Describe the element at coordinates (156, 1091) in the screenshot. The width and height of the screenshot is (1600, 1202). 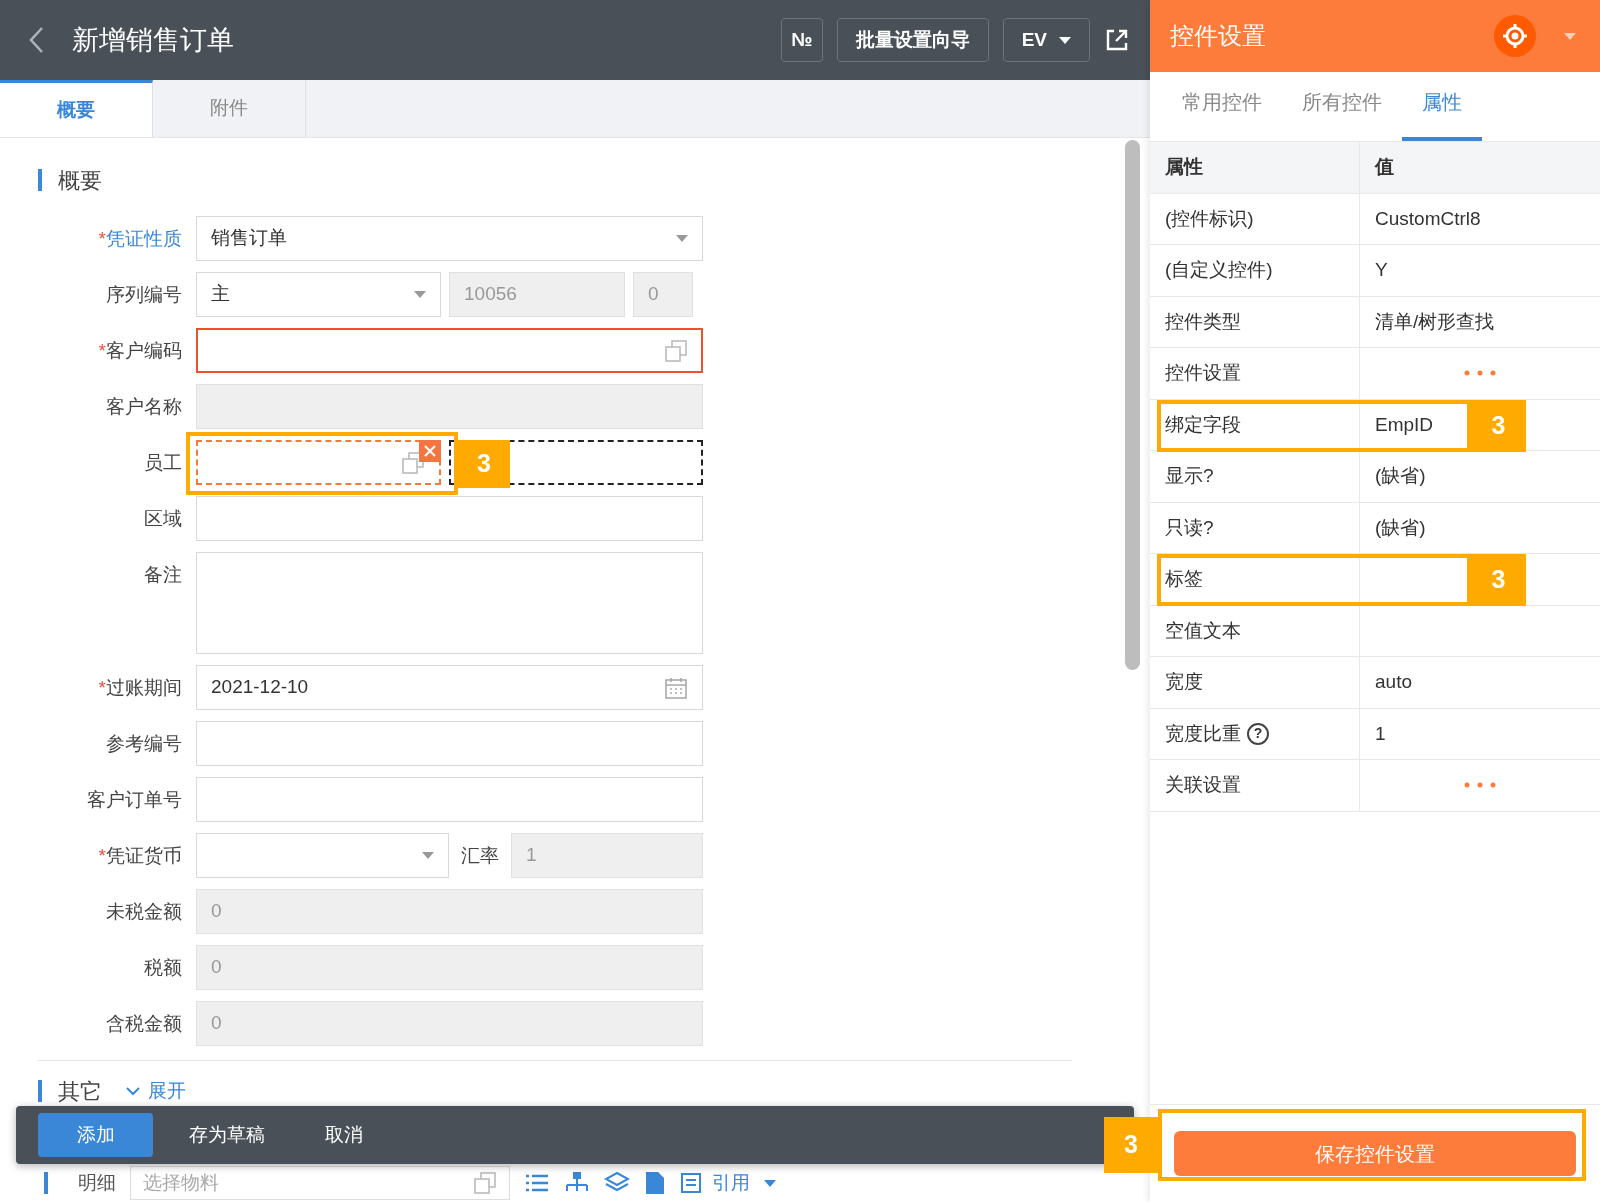
I see `expand-link: 展开` at that location.